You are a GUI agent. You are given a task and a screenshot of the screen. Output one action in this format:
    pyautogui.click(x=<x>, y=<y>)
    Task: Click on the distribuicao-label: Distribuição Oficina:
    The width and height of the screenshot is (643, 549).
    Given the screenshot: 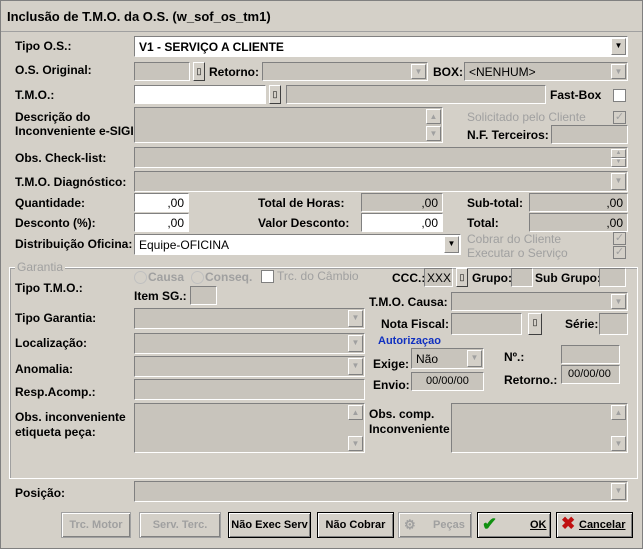 What is the action you would take?
    pyautogui.click(x=74, y=244)
    